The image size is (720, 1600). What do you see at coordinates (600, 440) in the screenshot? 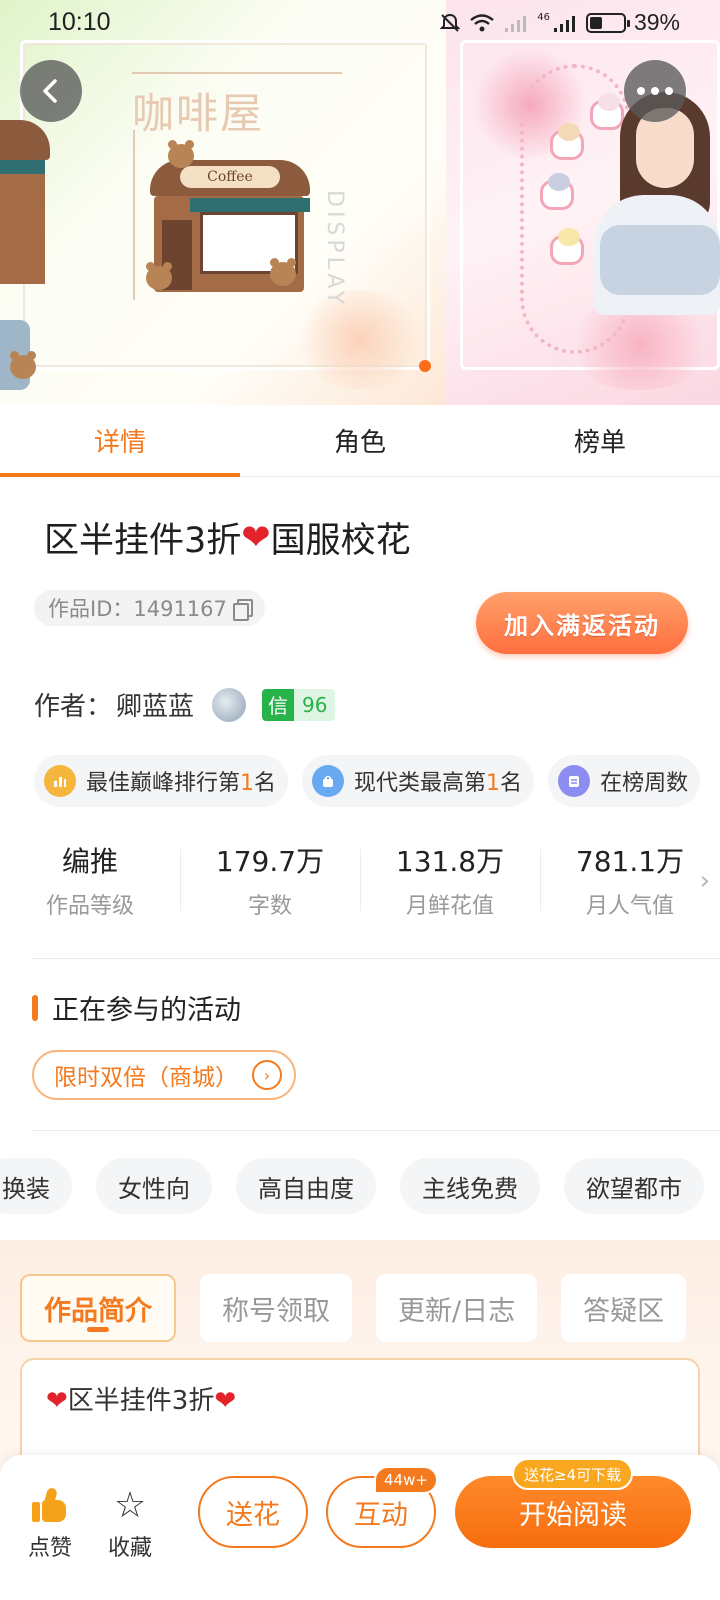
I see `tab-rankings: 榜单` at bounding box center [600, 440].